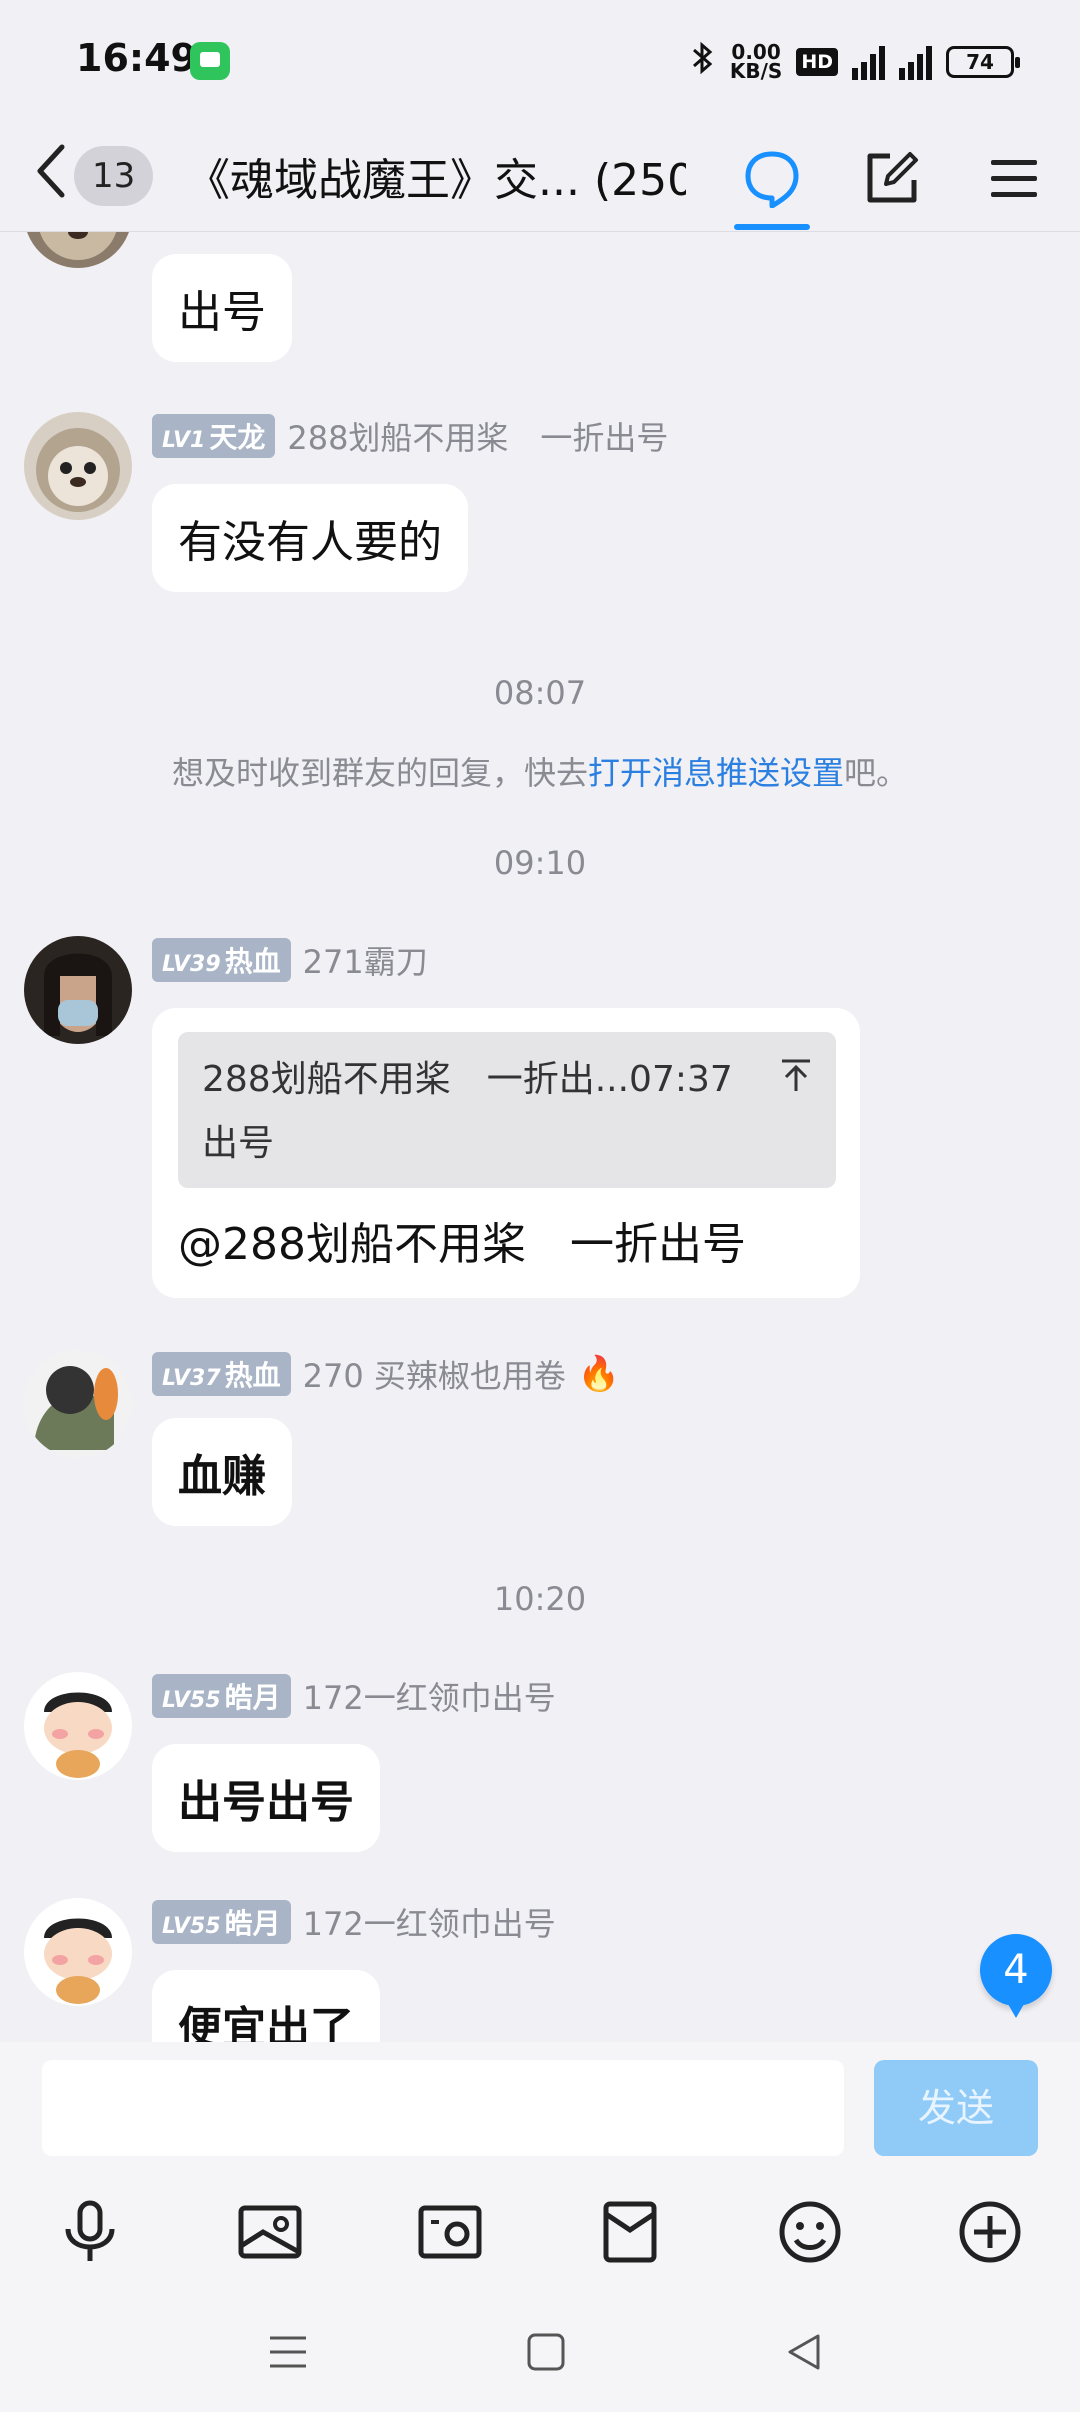 The image size is (1080, 2412). I want to click on red-packet-icon, so click(630, 2232).